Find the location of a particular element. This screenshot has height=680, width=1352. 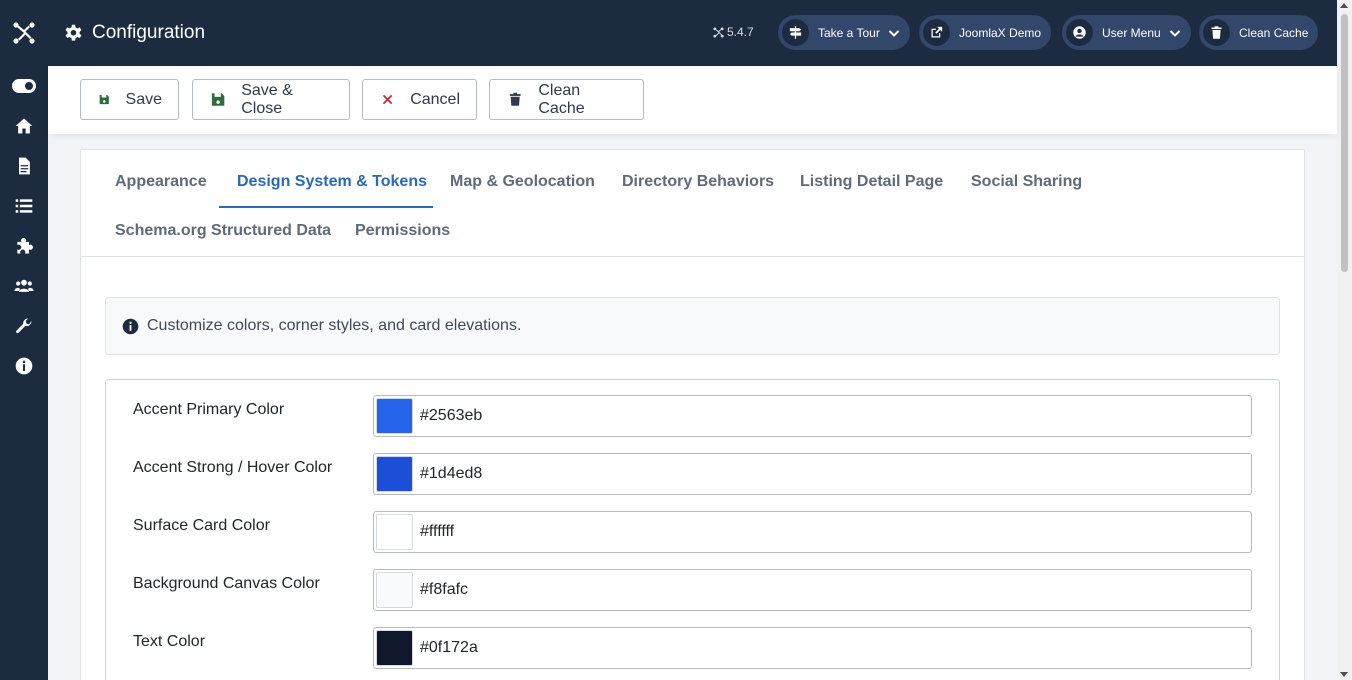

color-value: #1d4ed8 is located at coordinates (451, 474).